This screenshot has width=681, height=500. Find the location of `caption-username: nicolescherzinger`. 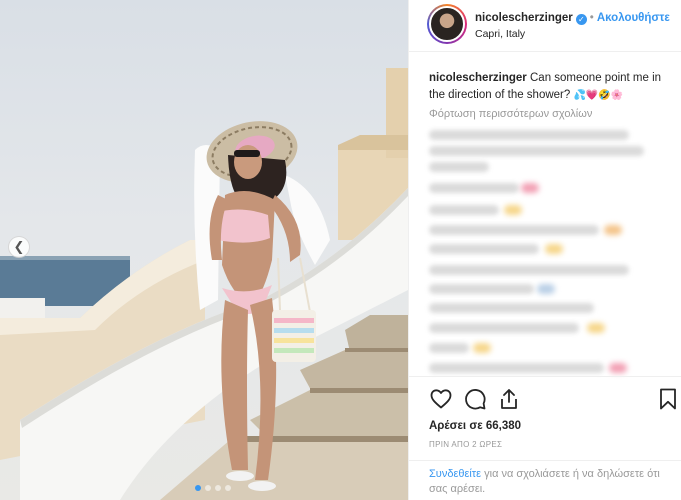

caption-username: nicolescherzinger is located at coordinates (478, 78).